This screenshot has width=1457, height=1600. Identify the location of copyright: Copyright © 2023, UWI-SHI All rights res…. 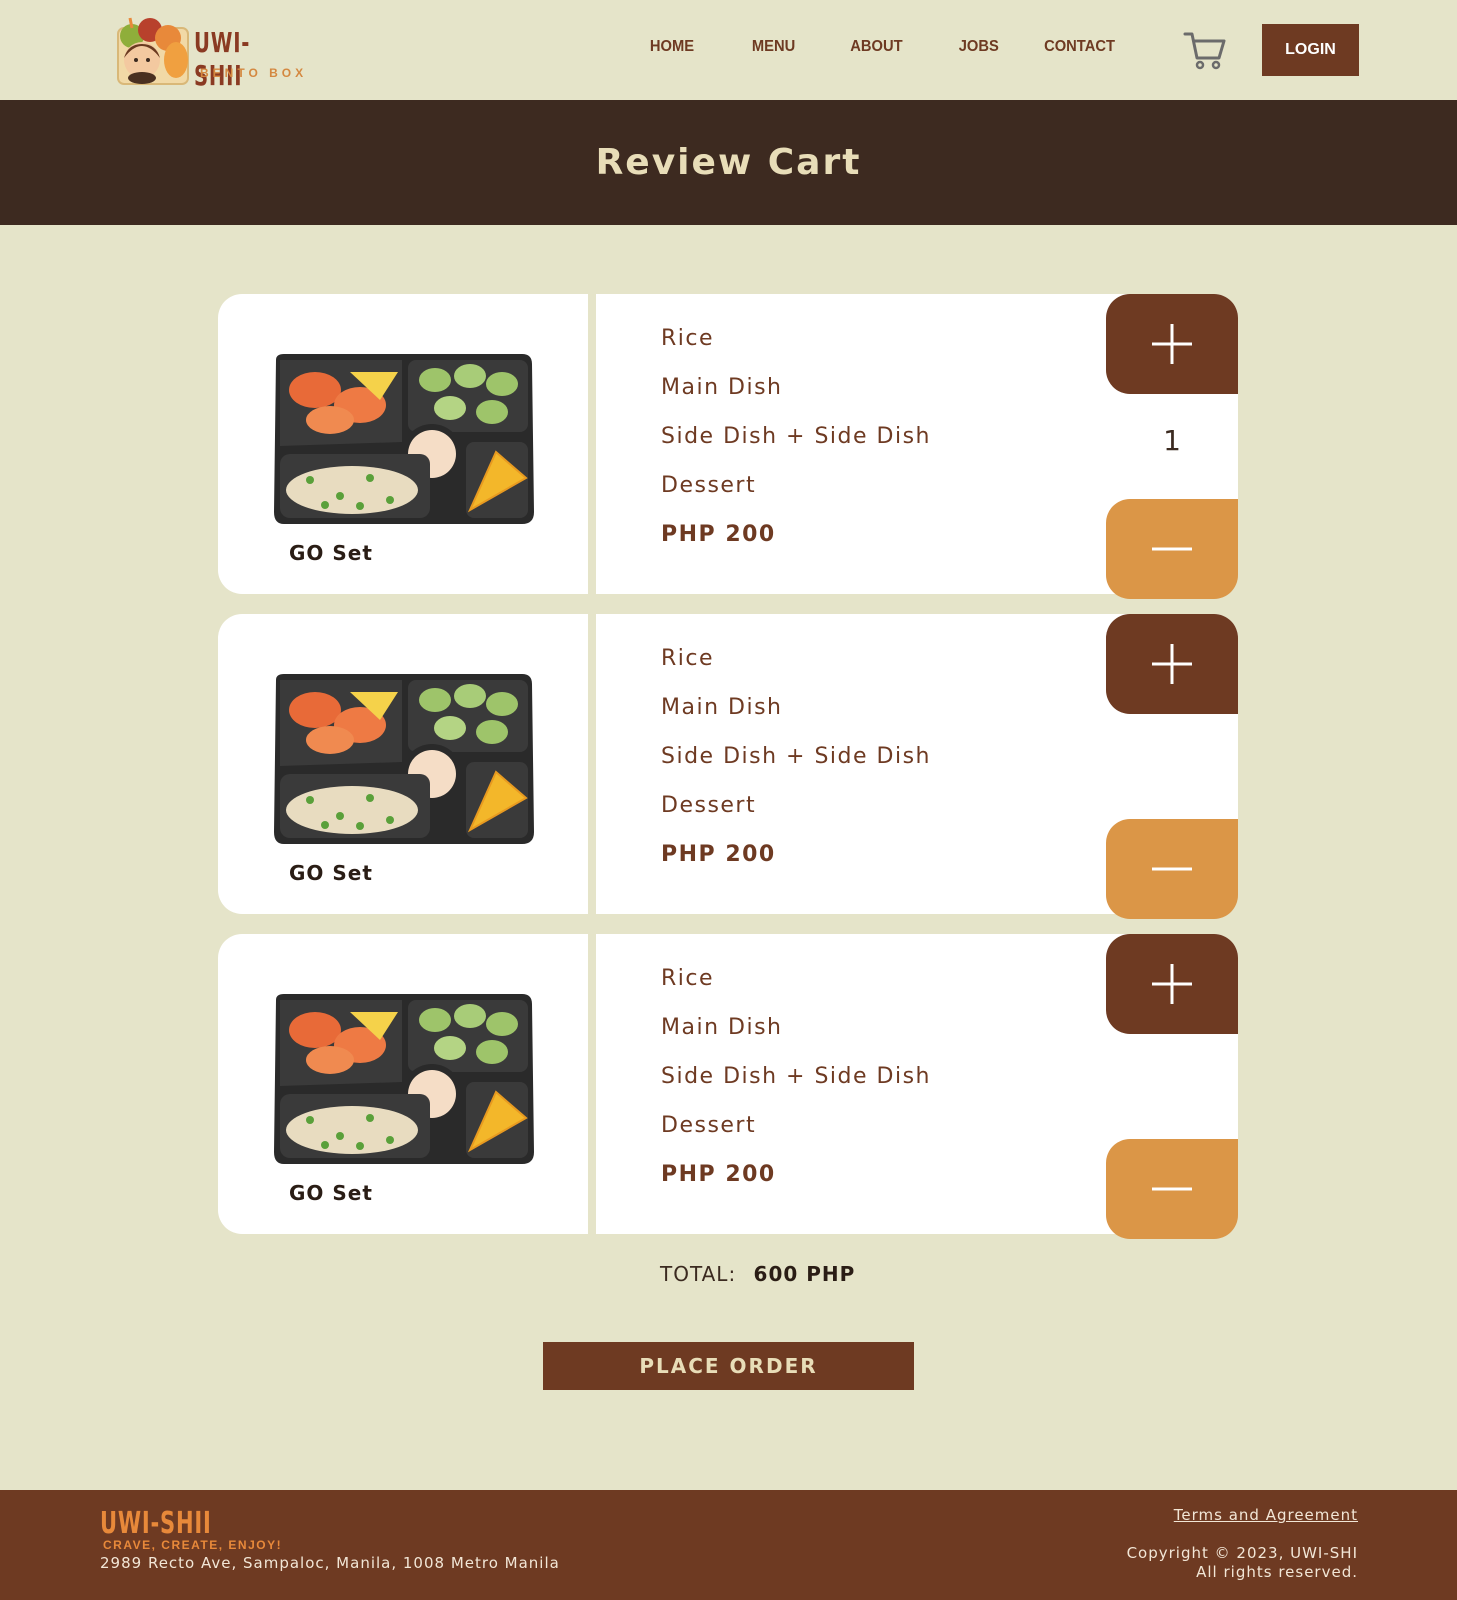
(1242, 1563).